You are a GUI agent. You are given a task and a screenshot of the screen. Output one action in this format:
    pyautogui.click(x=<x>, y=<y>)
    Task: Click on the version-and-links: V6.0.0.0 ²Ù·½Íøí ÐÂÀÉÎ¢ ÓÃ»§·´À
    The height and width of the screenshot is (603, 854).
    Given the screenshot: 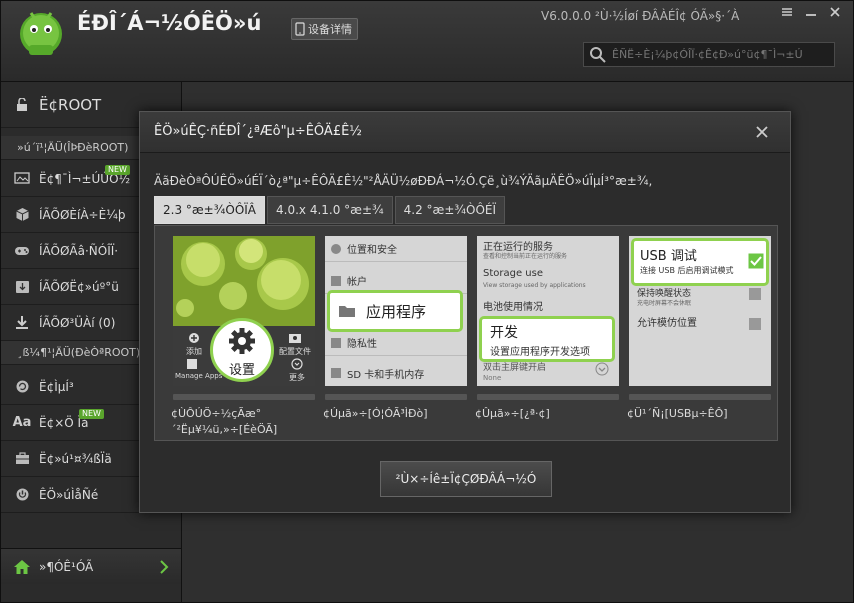 What is the action you would take?
    pyautogui.click(x=640, y=16)
    